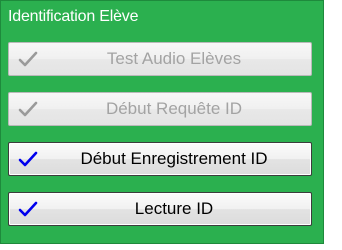 Image resolution: width=342 pixels, height=250 pixels. I want to click on button-label: Test Audio Elèves, so click(174, 58).